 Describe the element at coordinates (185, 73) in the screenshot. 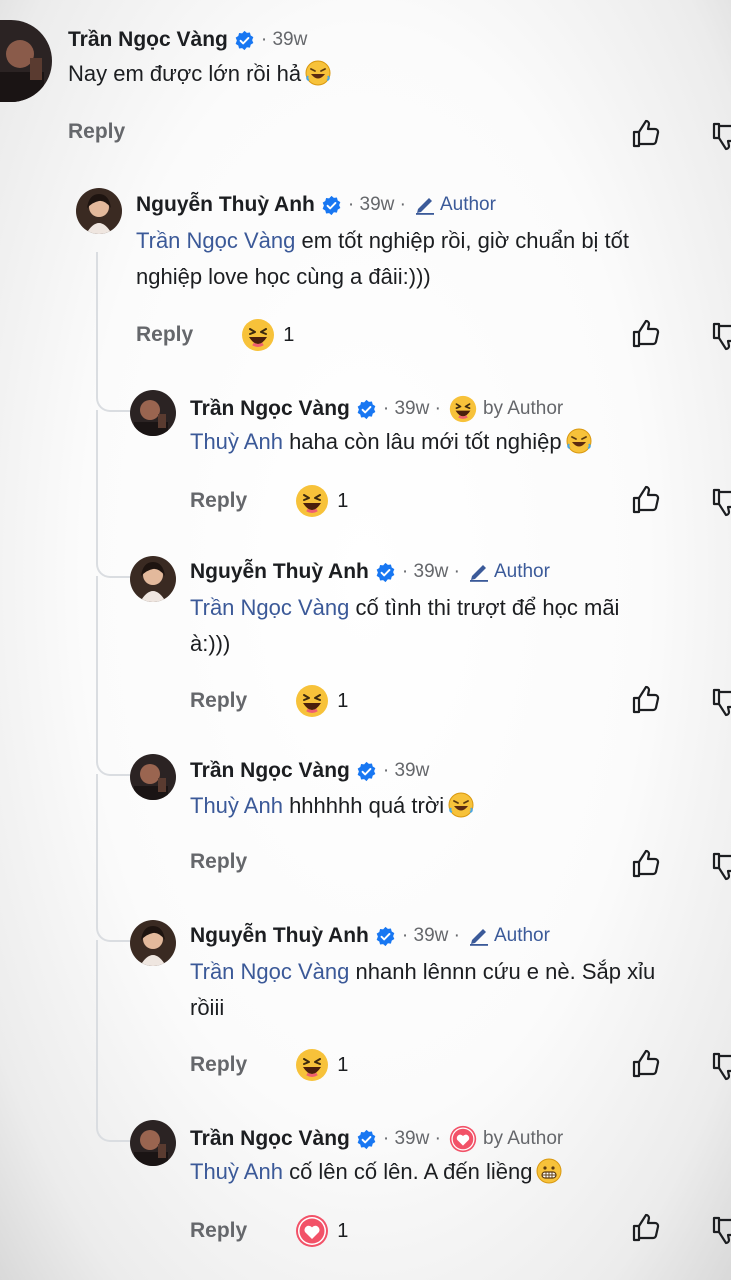

I see `comment-text: Nay em được lớn rồi hả` at that location.